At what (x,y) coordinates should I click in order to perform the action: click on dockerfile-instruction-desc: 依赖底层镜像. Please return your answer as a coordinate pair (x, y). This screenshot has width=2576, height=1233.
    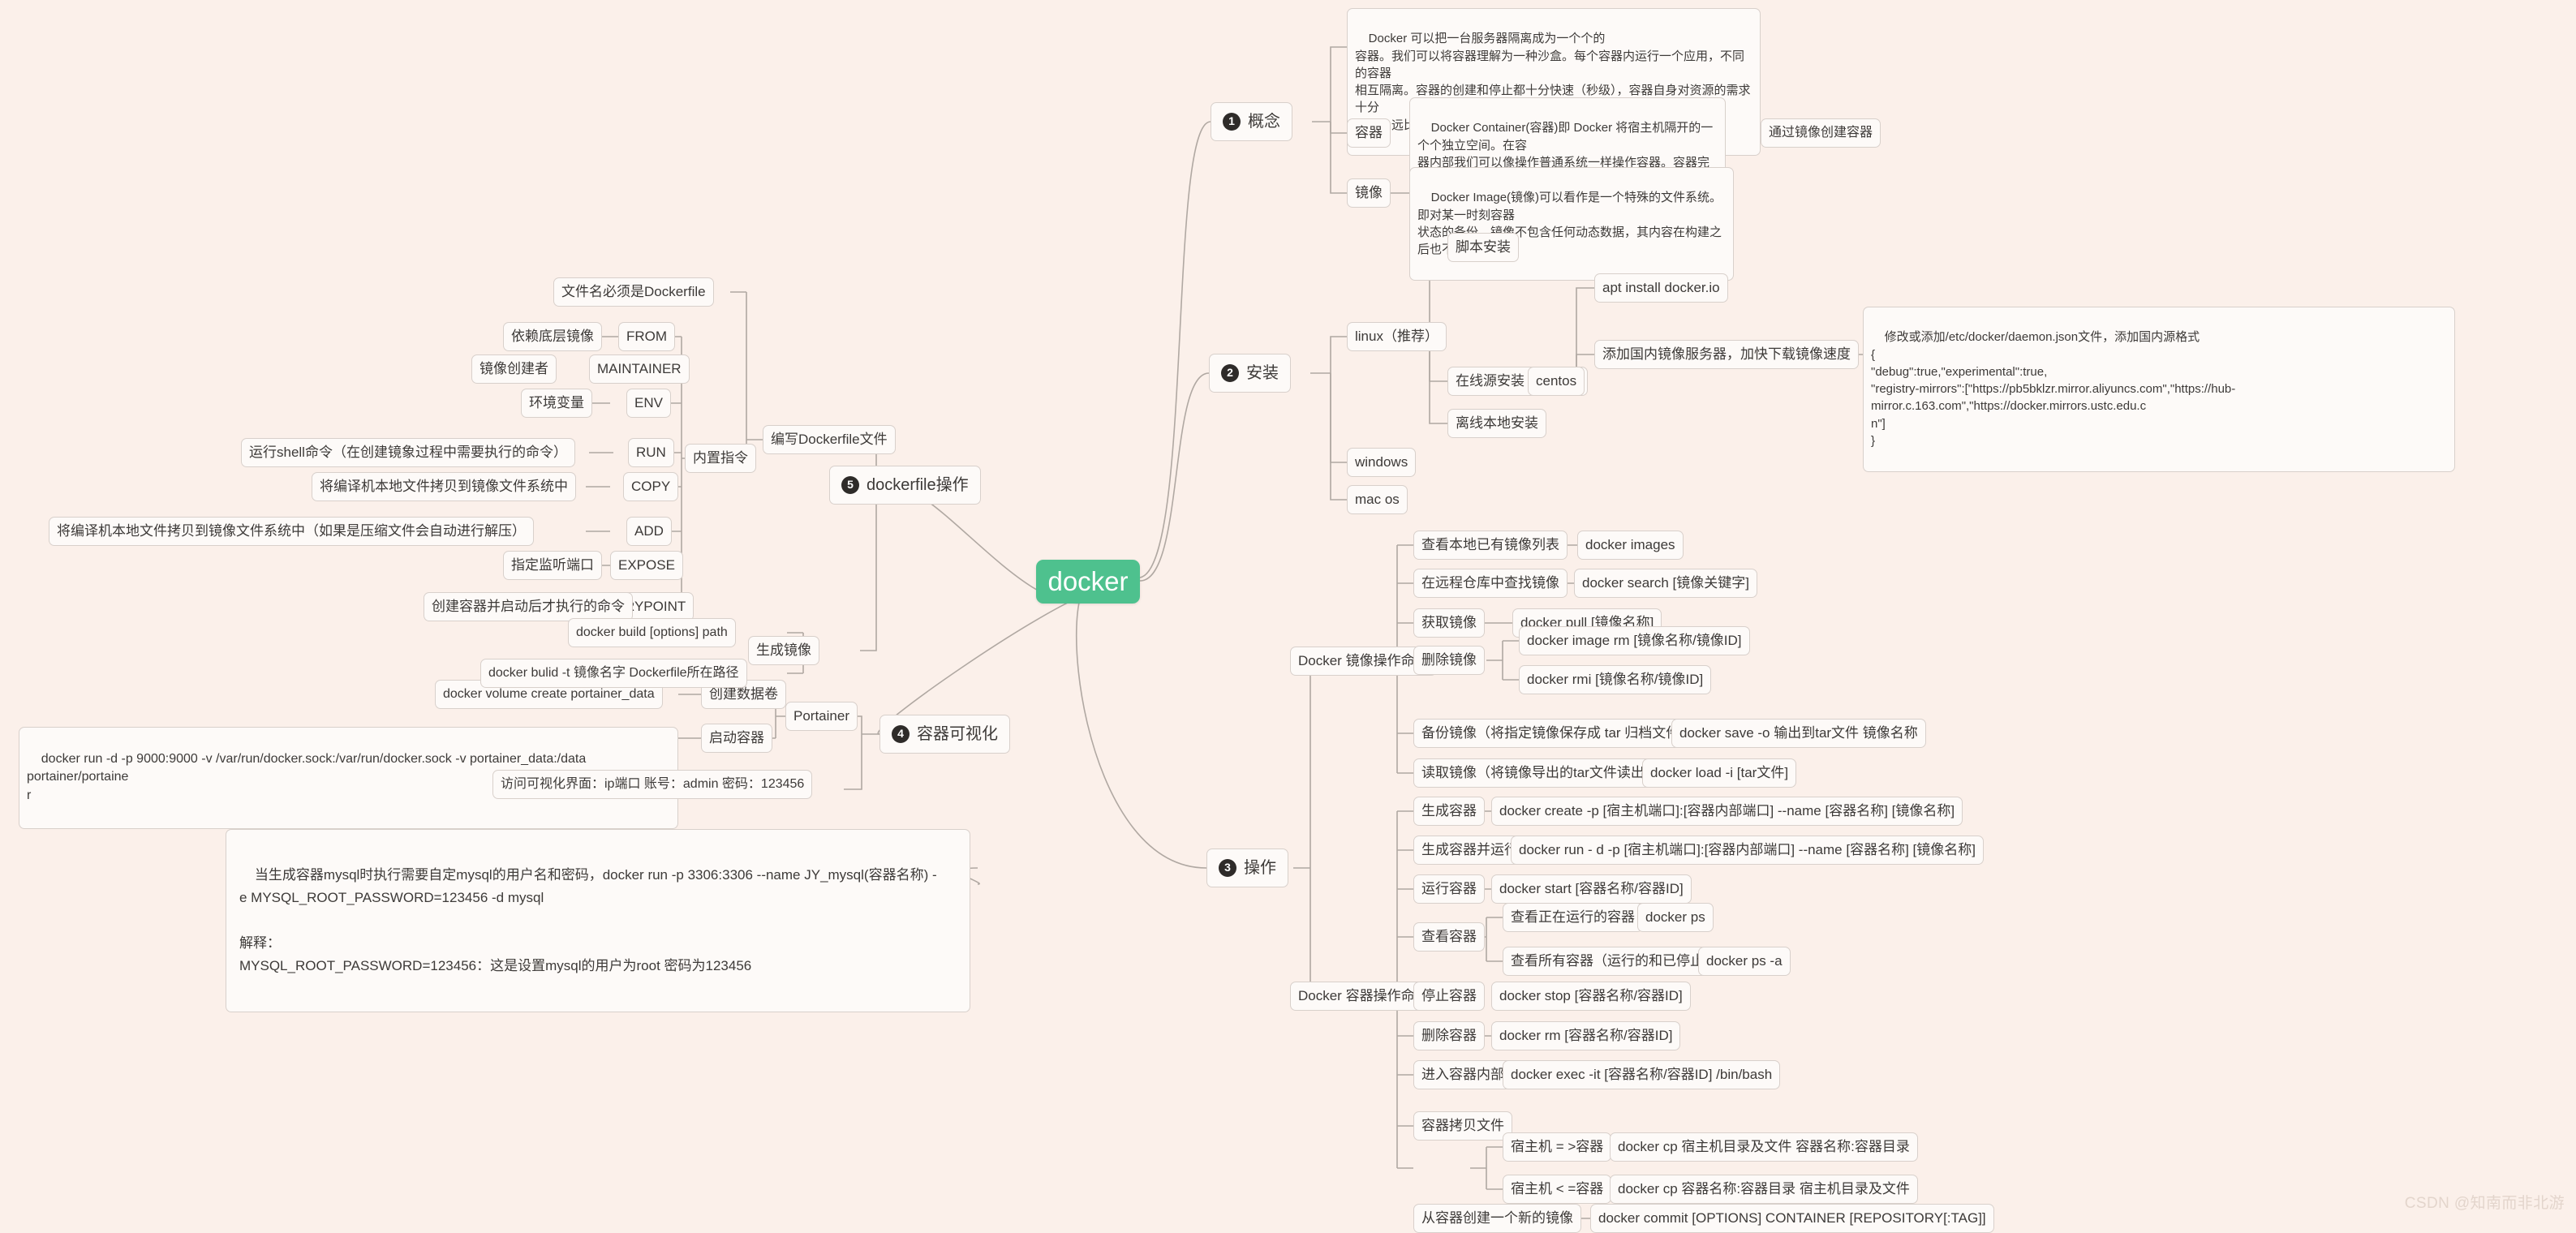
    Looking at the image, I should click on (553, 336).